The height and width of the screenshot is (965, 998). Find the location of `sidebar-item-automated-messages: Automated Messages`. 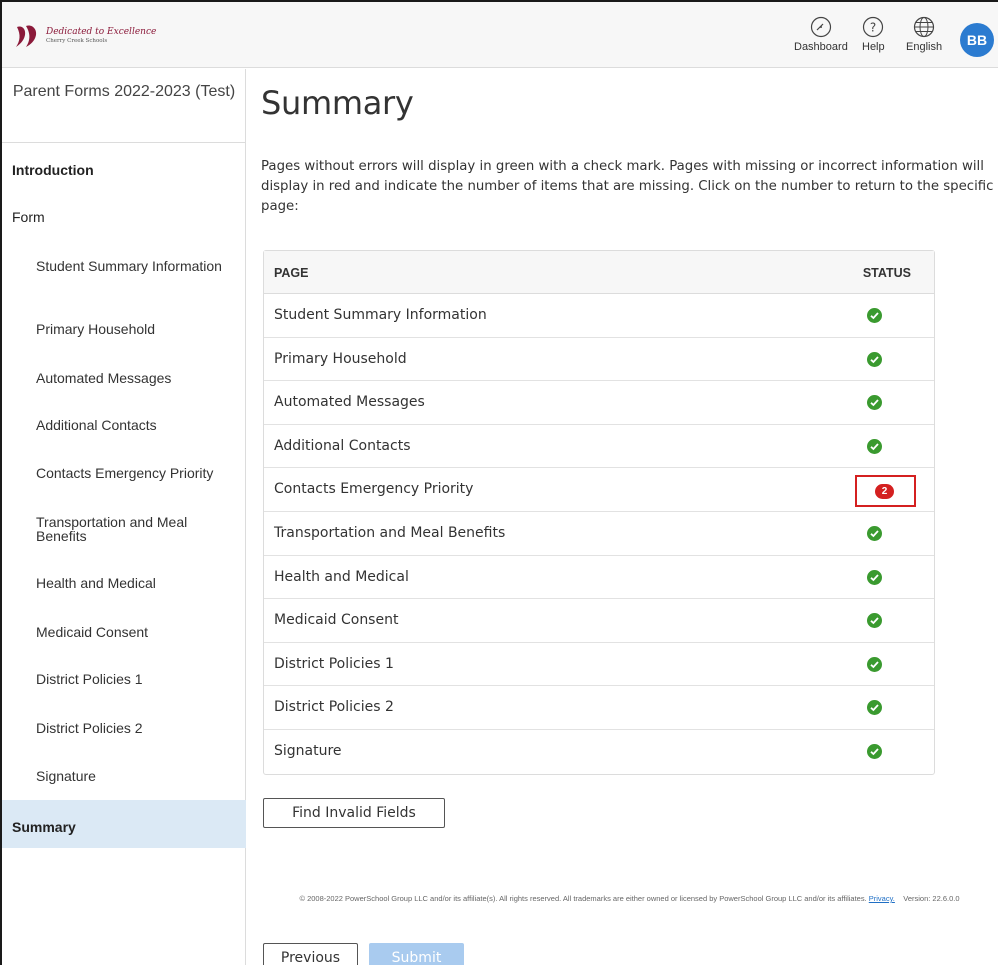

sidebar-item-automated-messages: Automated Messages is located at coordinates (138, 378).